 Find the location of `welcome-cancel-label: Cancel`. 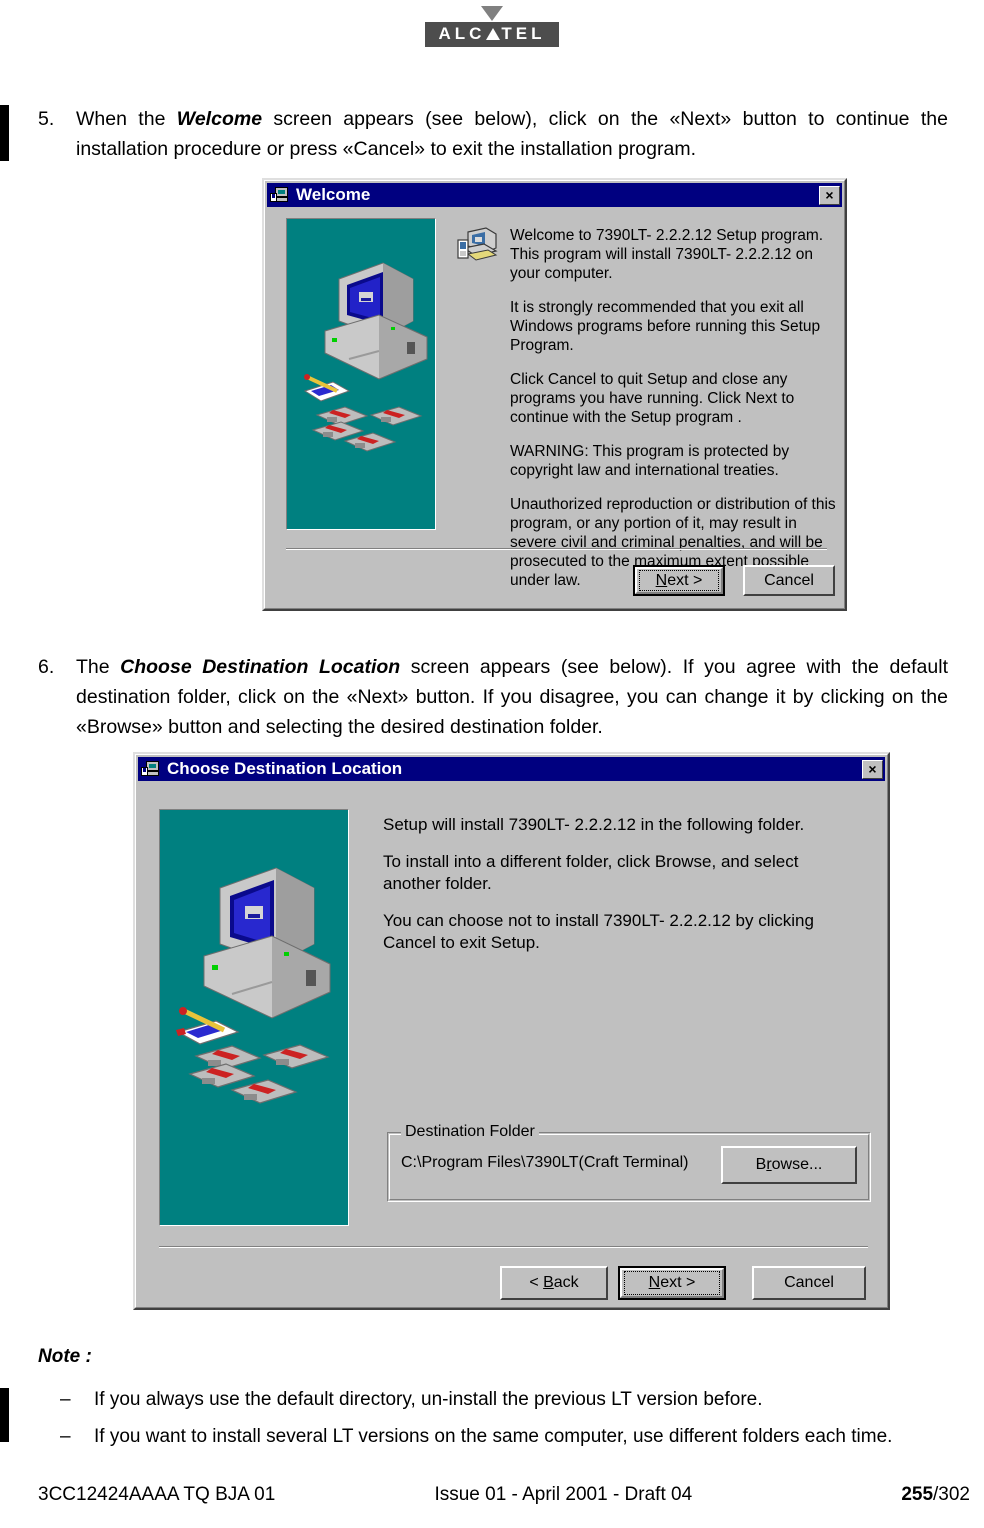

welcome-cancel-label: Cancel is located at coordinates (789, 580).